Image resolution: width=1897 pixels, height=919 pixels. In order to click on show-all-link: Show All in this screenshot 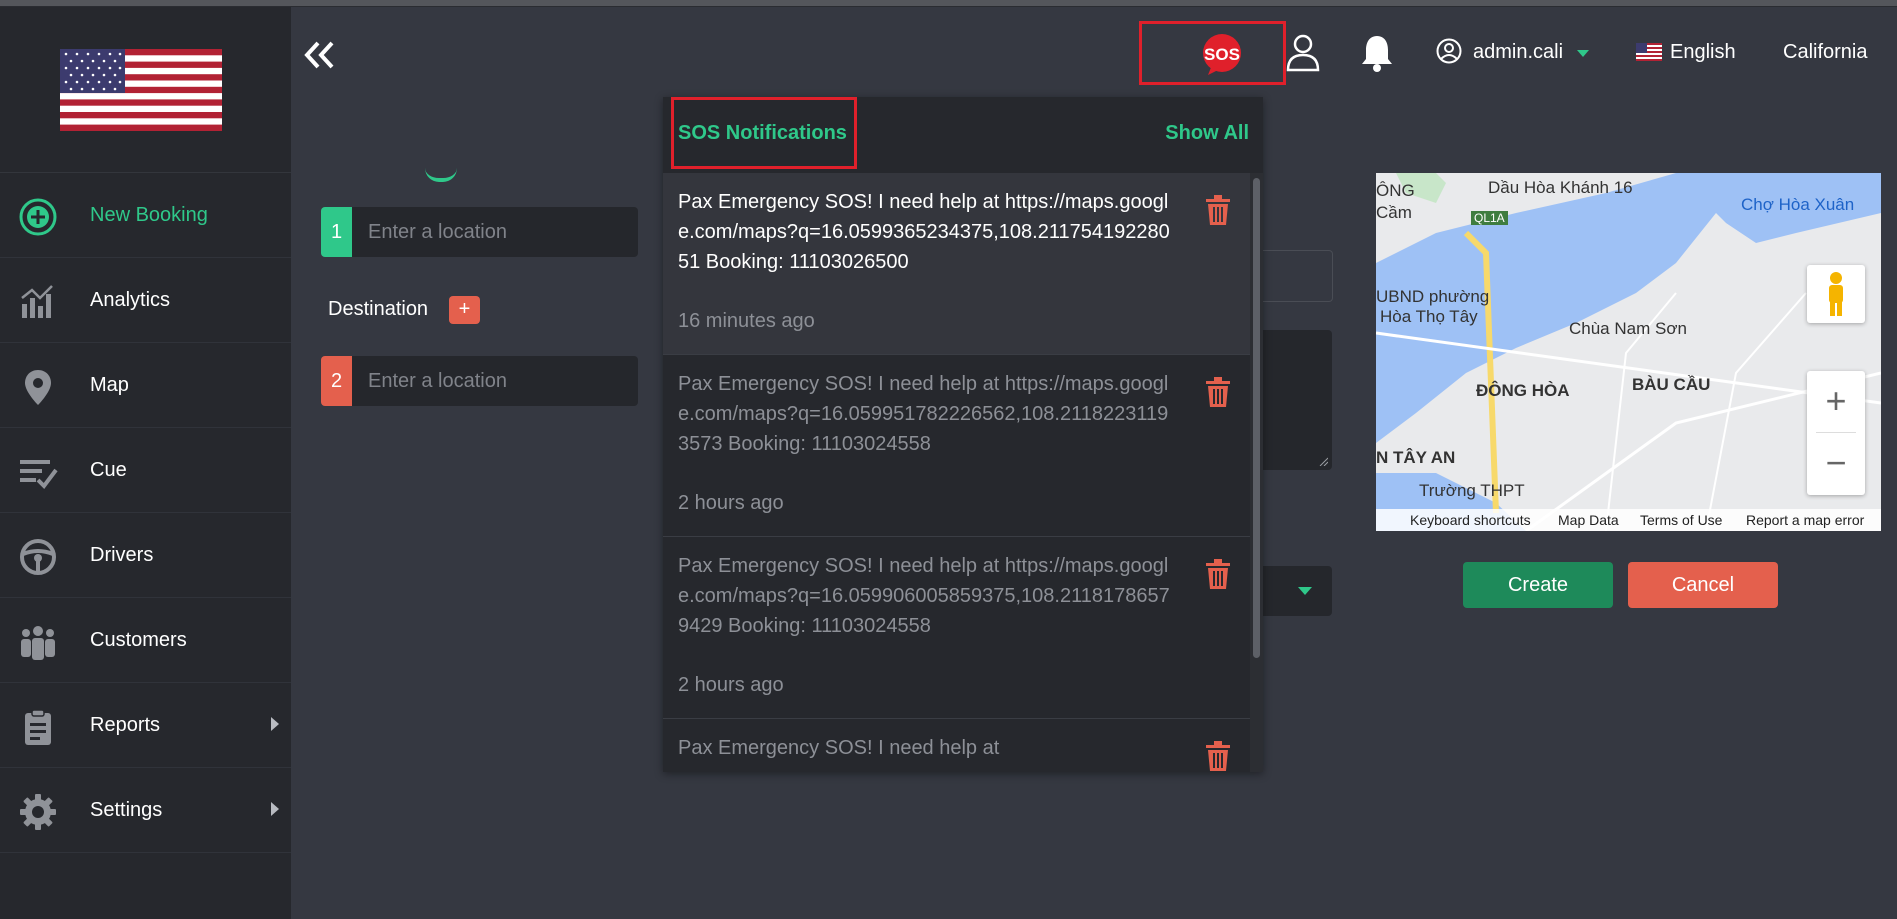, I will do `click(1207, 133)`.